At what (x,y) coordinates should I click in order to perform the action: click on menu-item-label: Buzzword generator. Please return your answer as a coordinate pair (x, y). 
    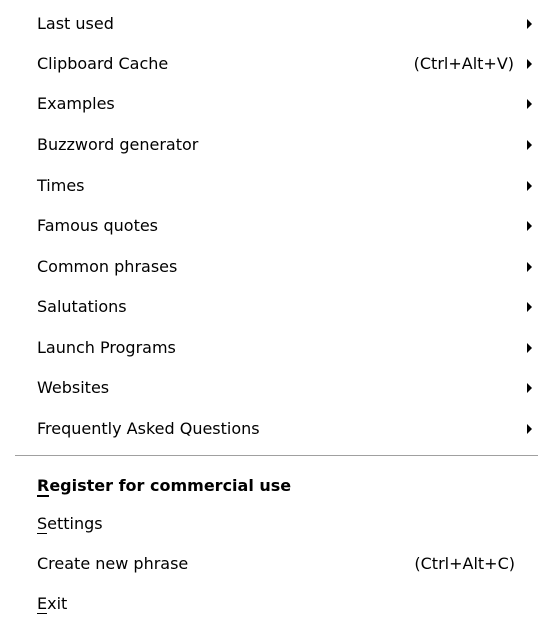
    Looking at the image, I should click on (118, 144).